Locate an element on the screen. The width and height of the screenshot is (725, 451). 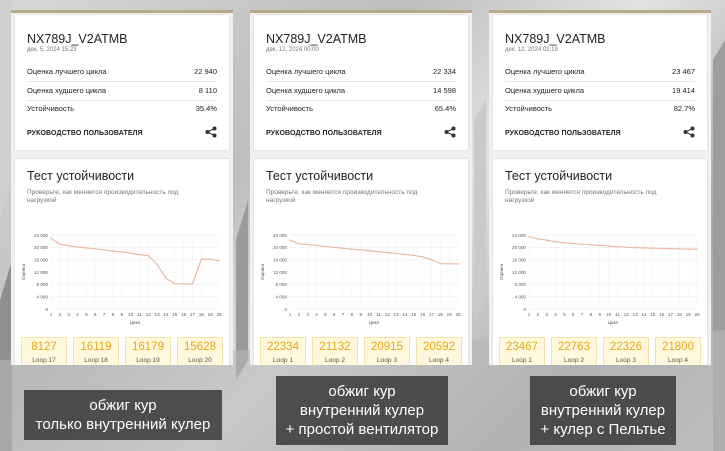
x-tick-label: 2 is located at coordinates (60, 314).